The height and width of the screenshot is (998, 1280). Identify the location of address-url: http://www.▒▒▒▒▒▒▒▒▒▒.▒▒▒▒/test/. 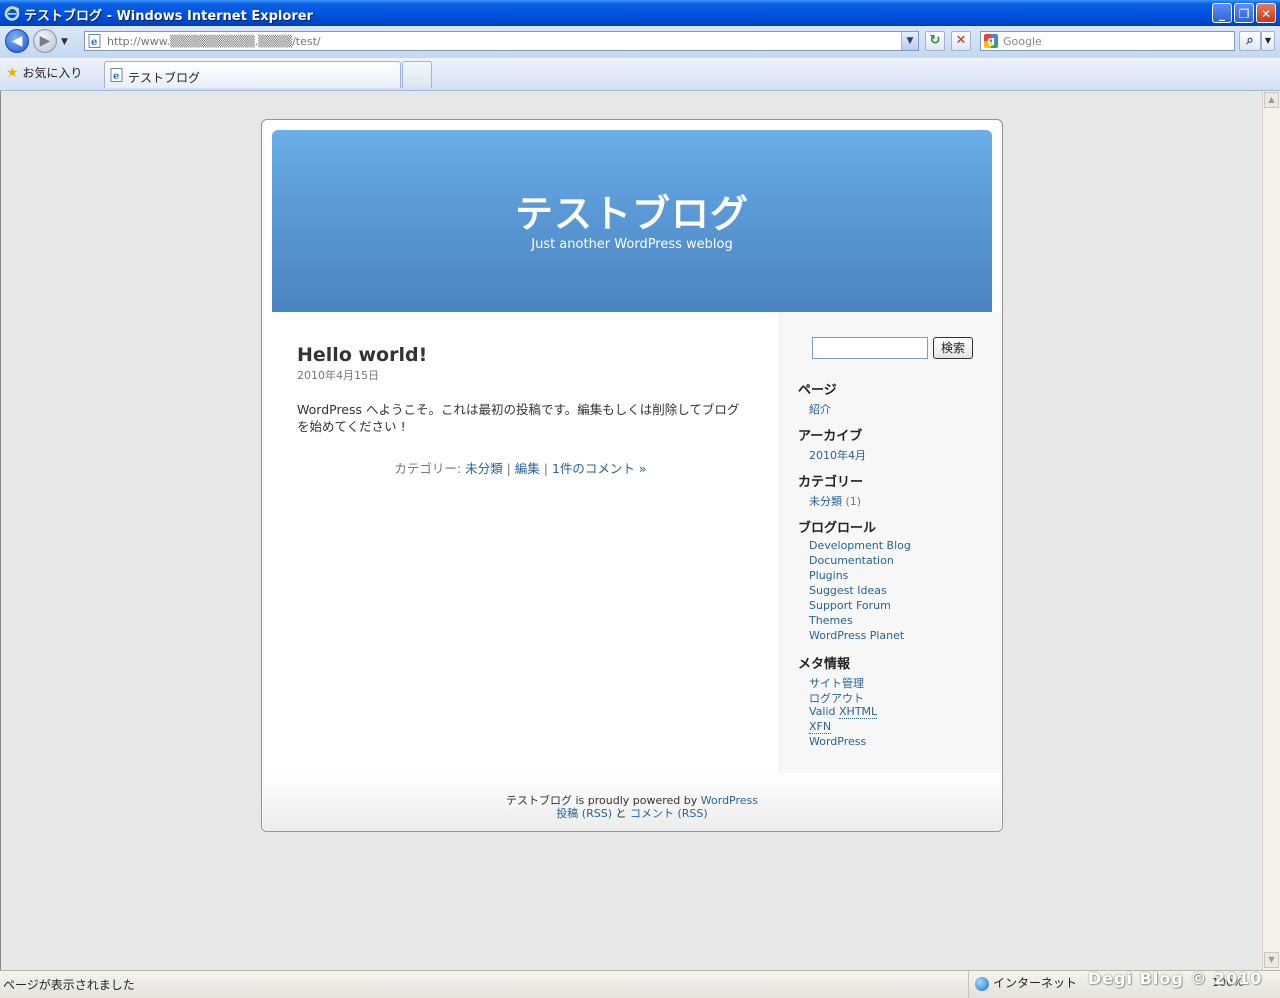
(214, 41).